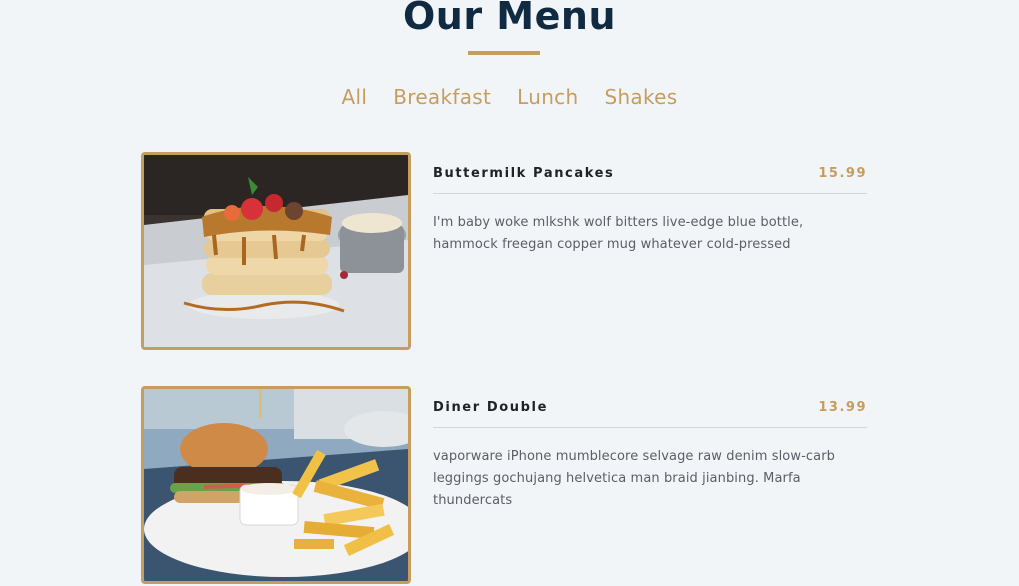 The width and height of the screenshot is (1019, 586). I want to click on menu-item-name: Buttermilk Pancakes, so click(524, 173).